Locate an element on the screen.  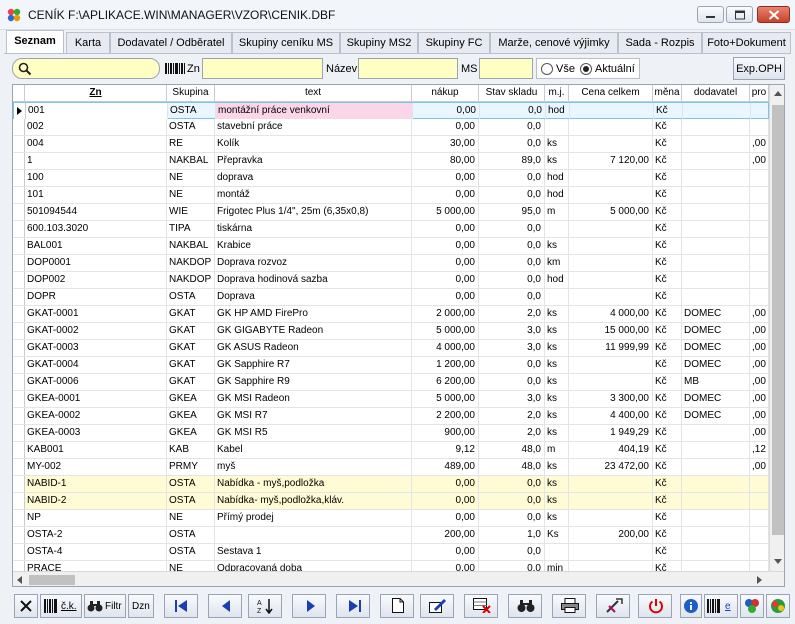
cell-text: GK MSI R7 is located at coordinates (313, 416).